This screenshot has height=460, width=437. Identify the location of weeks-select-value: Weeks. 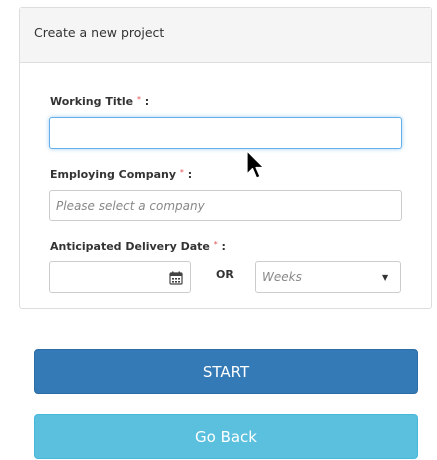
(282, 277).